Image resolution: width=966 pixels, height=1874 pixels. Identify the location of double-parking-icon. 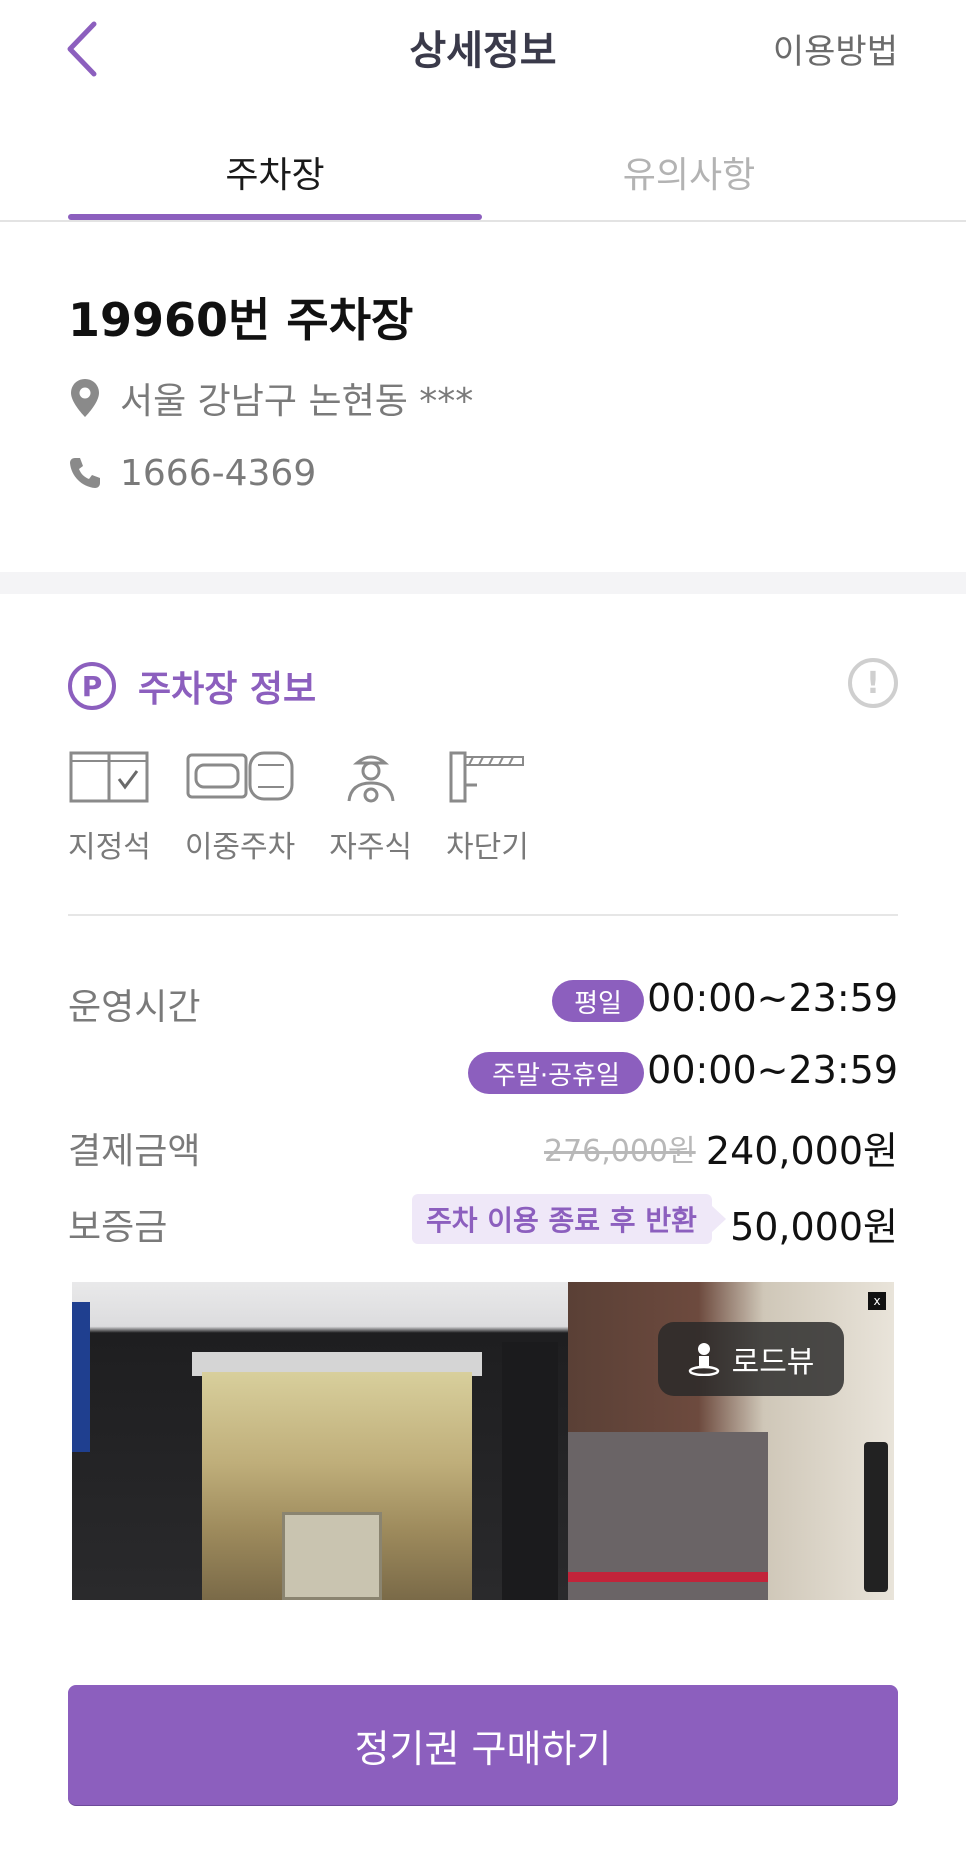
(240, 776).